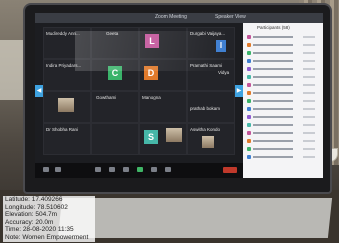 This screenshot has width=339, height=243. Describe the element at coordinates (151, 137) in the screenshot. I see `avatar: S` at that location.